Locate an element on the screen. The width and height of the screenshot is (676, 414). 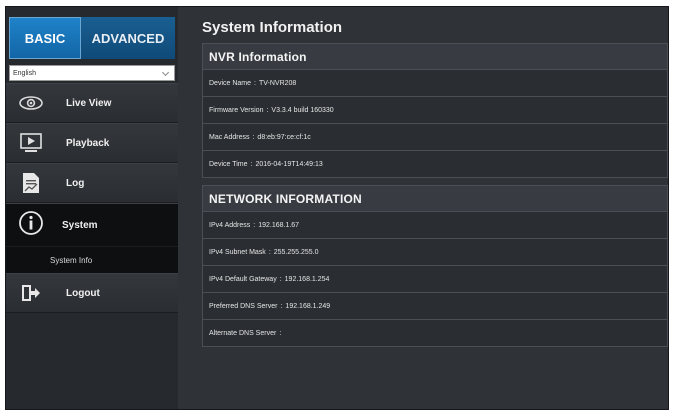
sidebar-item-system: System is located at coordinates (96, 225).